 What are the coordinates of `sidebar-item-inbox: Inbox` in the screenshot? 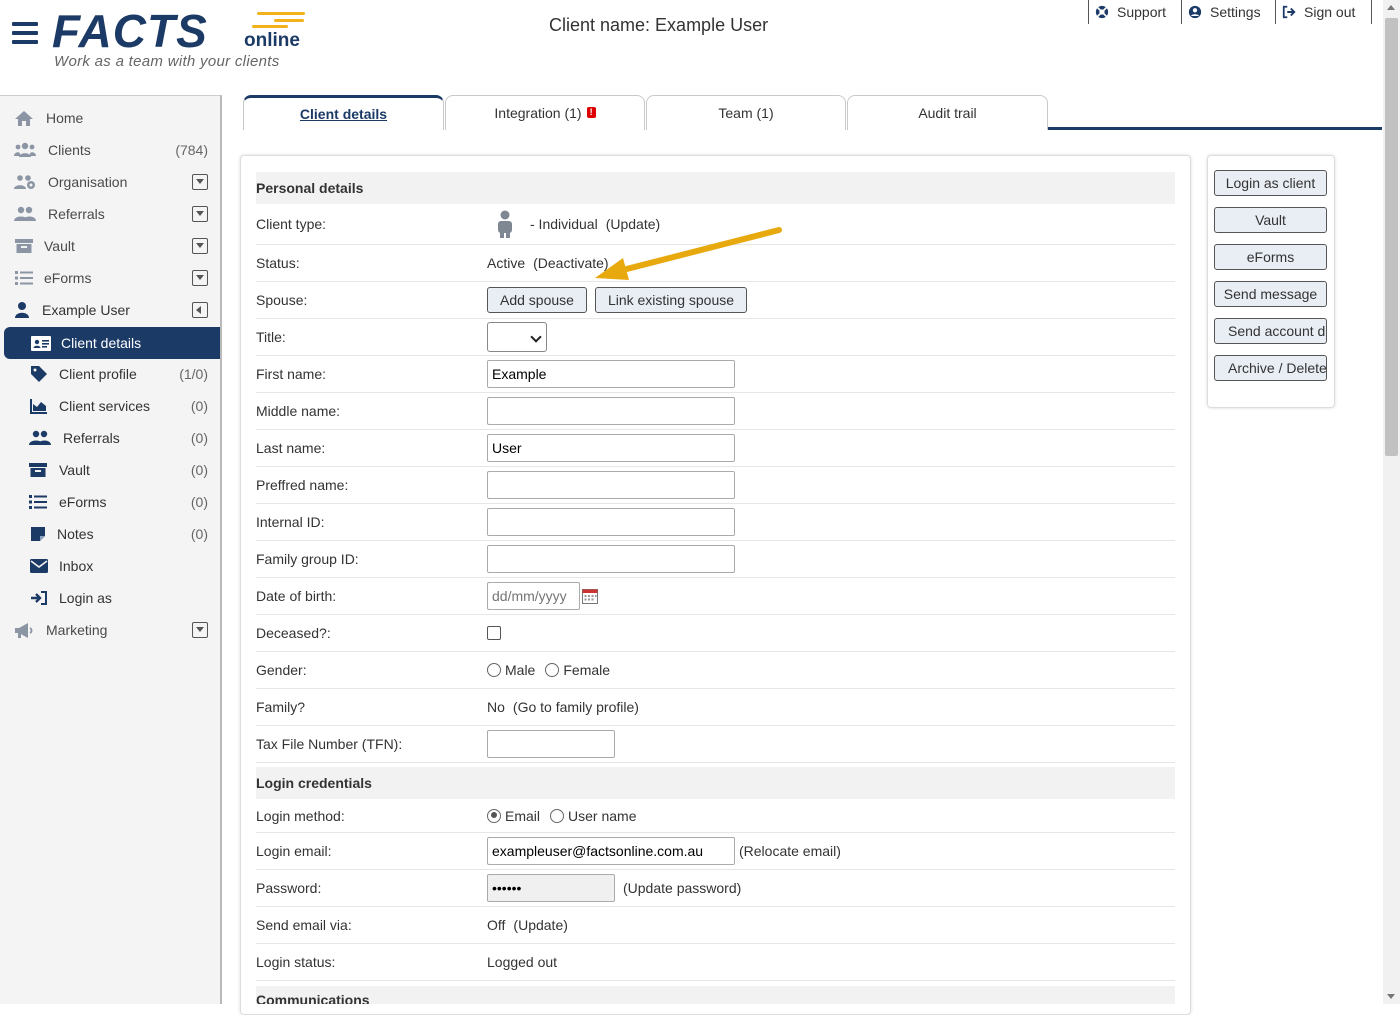 It's located at (110, 566).